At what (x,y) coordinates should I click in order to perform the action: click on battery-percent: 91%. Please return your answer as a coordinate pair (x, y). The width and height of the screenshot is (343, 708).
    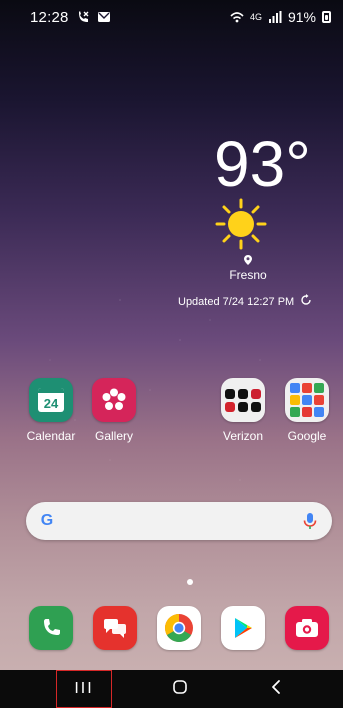
    Looking at the image, I should click on (301, 17).